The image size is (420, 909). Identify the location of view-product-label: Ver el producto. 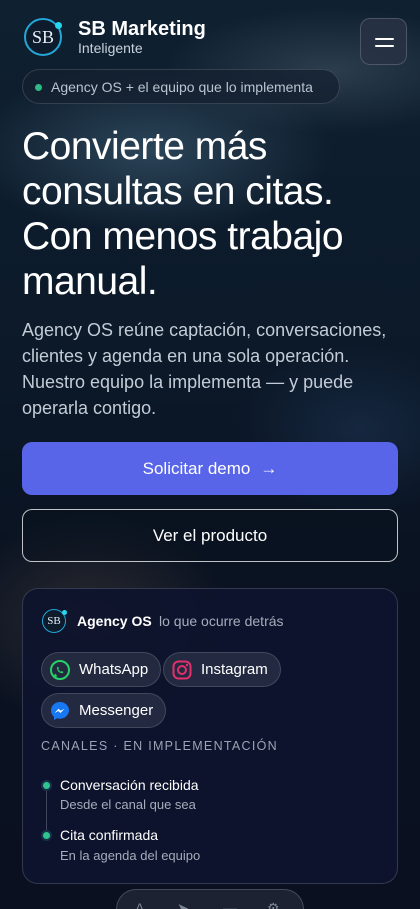
(210, 535).